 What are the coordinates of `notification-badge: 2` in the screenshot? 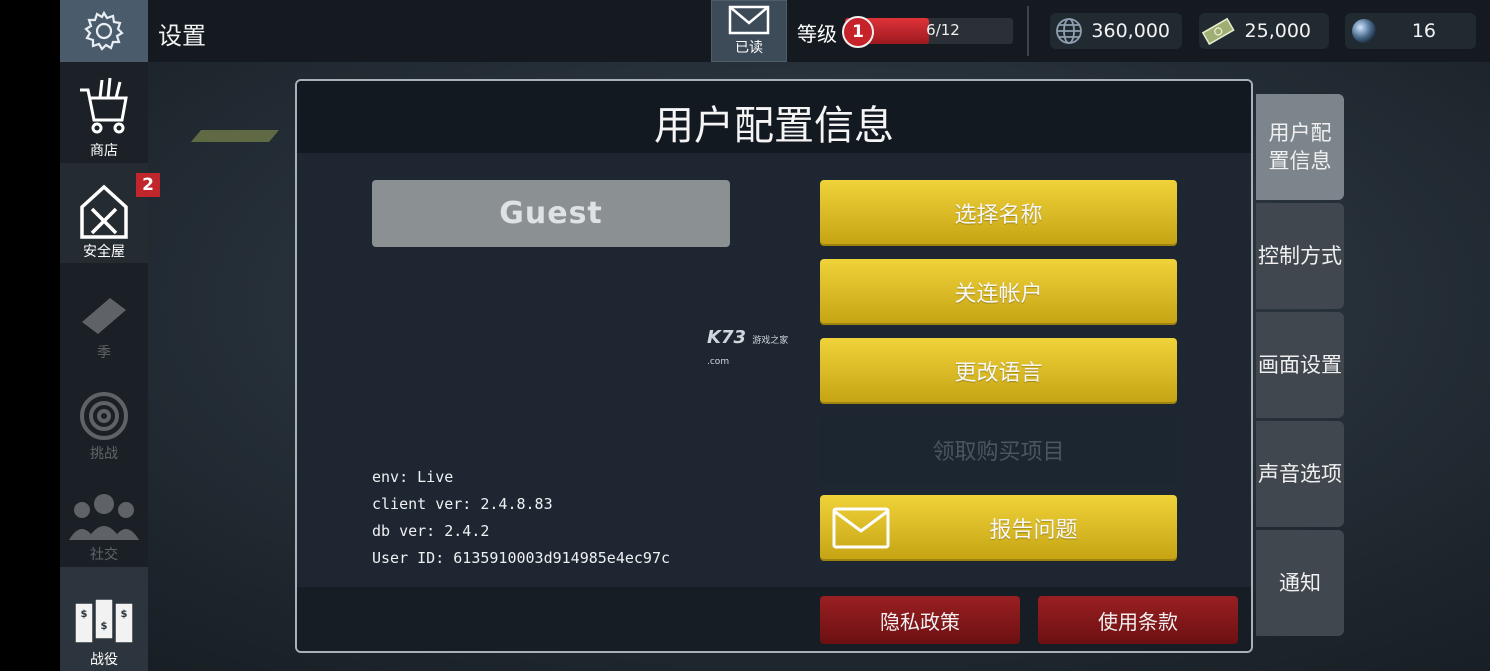 It's located at (148, 185).